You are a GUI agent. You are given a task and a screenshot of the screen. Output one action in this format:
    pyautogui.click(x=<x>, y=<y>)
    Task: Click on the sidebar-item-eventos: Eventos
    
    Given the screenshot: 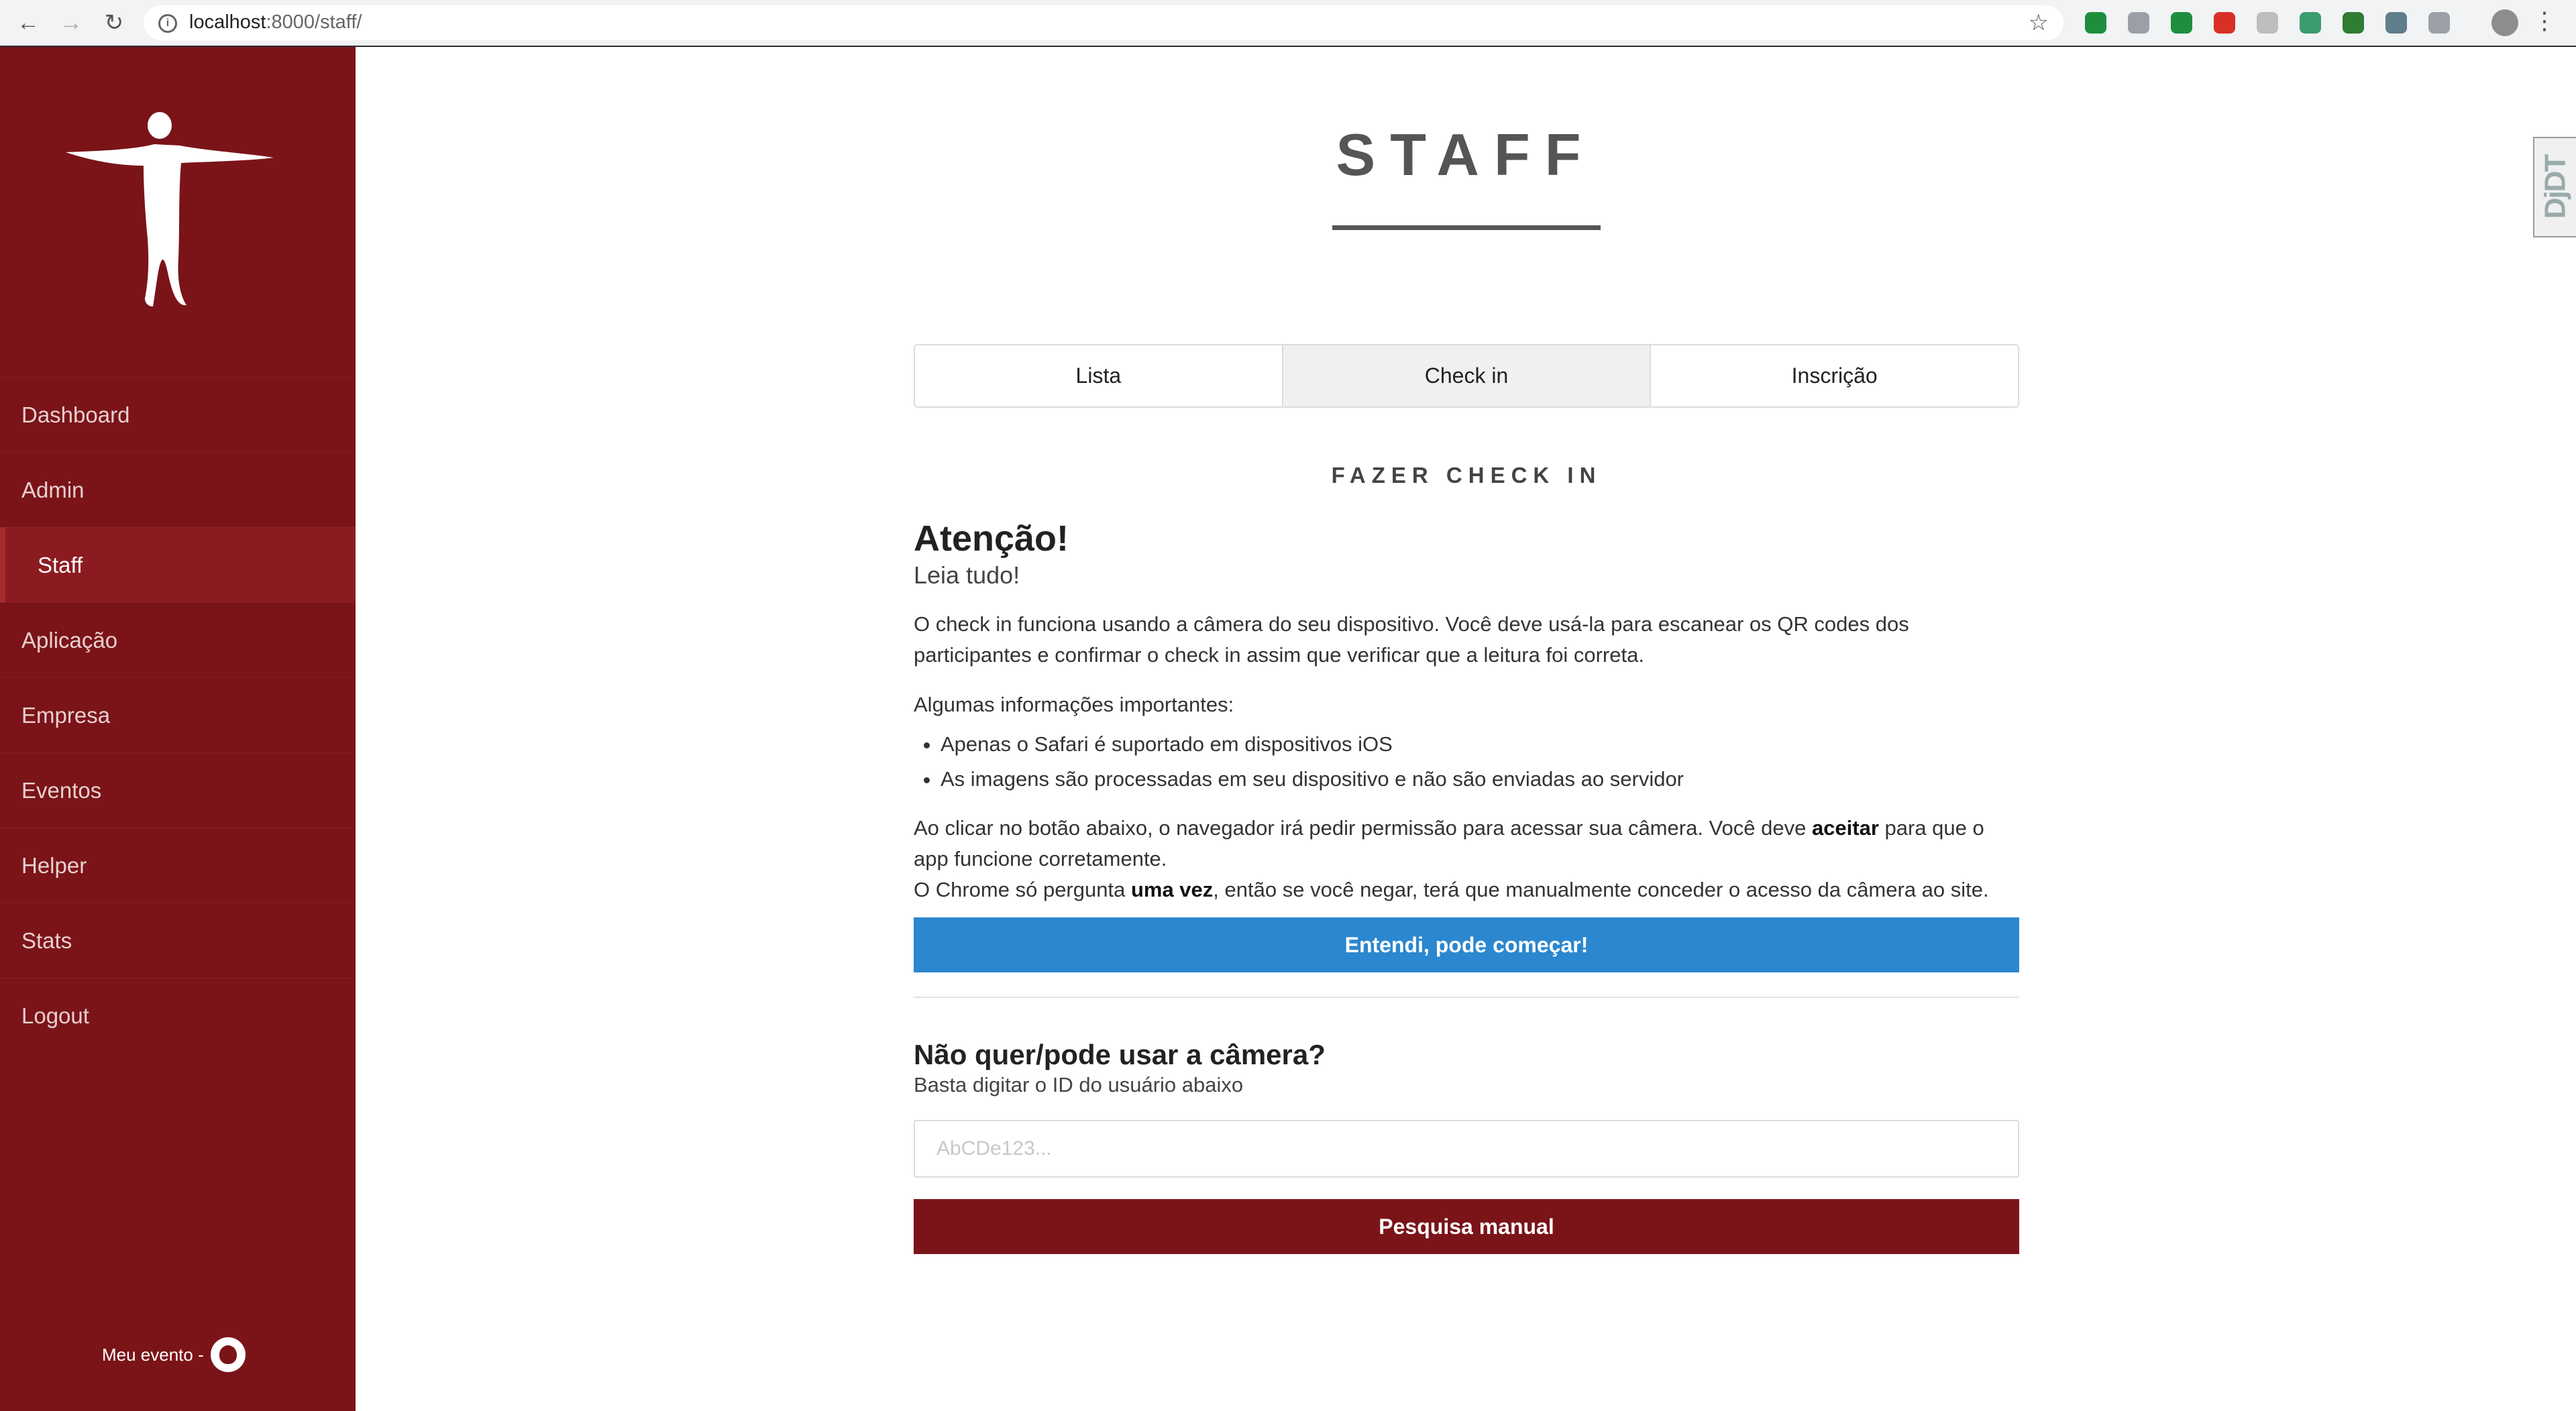 What is the action you would take?
    pyautogui.click(x=178, y=790)
    